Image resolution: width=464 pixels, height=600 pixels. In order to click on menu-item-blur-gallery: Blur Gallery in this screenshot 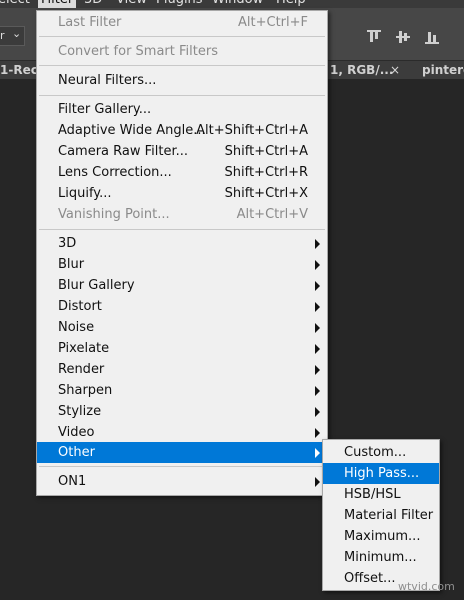, I will do `click(182, 285)`.